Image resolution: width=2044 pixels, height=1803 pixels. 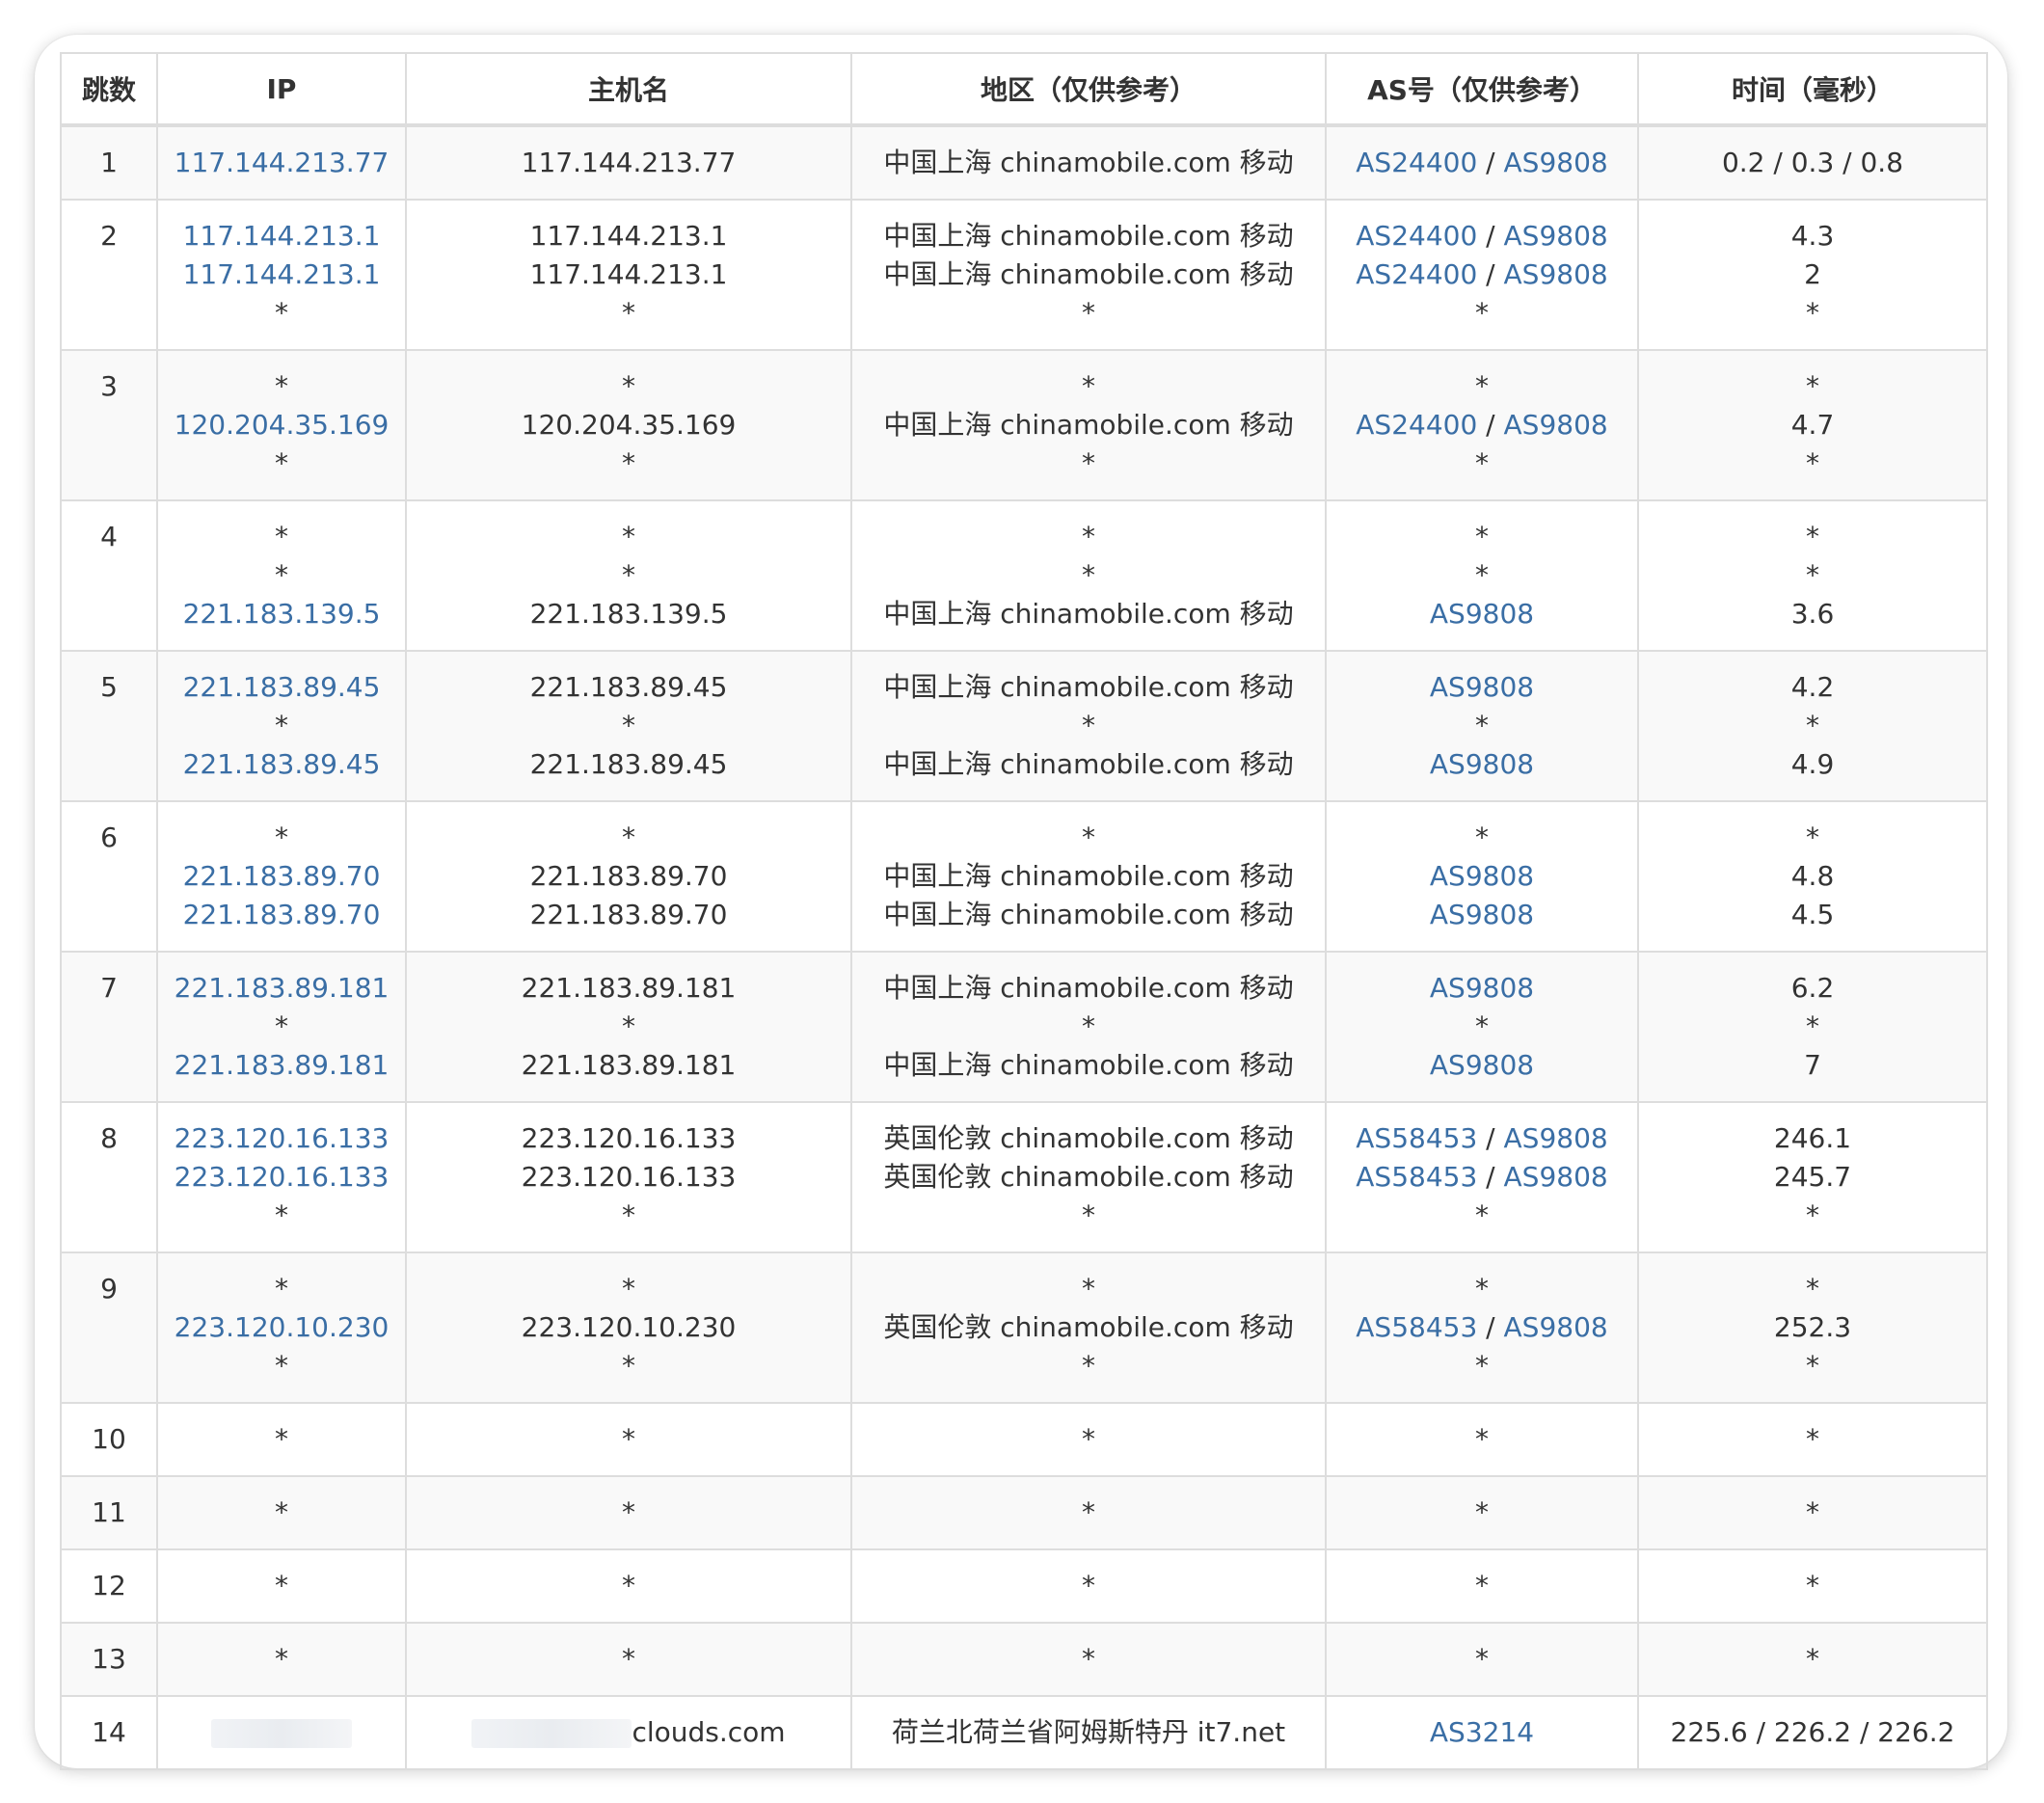 What do you see at coordinates (282, 1732) in the screenshot?
I see `ip-line` at bounding box center [282, 1732].